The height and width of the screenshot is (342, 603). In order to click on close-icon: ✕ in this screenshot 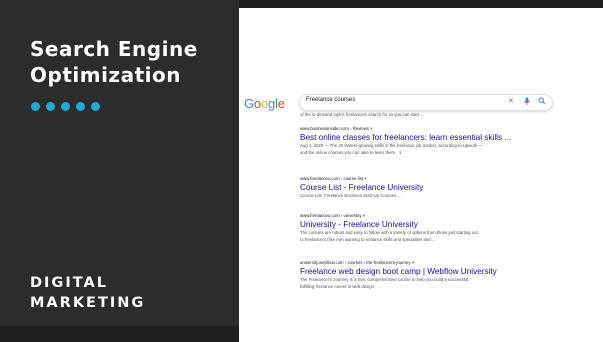, I will do `click(511, 102)`.